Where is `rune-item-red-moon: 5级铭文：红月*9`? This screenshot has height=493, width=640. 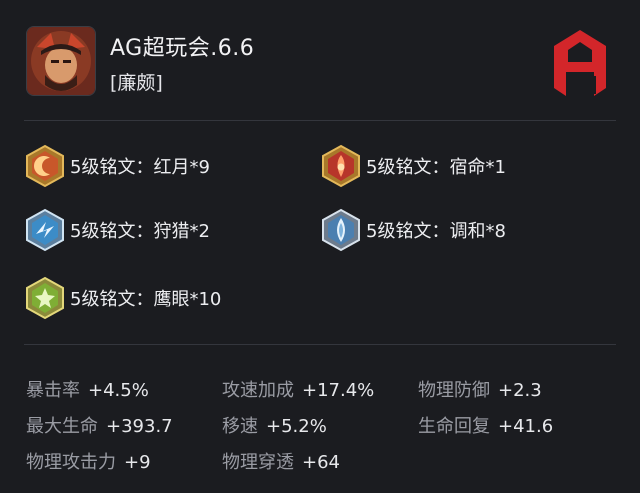 rune-item-red-moon: 5级铭文：红月*9 is located at coordinates (117, 166).